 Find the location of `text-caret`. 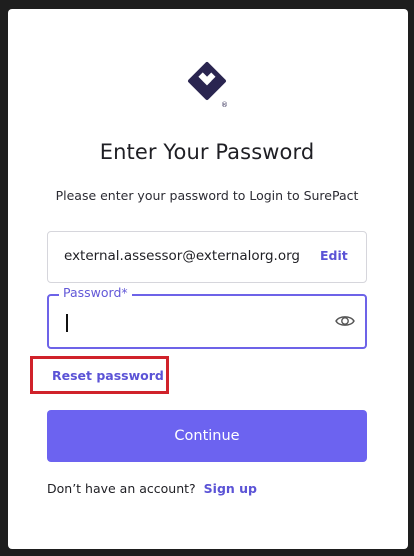

text-caret is located at coordinates (67, 323).